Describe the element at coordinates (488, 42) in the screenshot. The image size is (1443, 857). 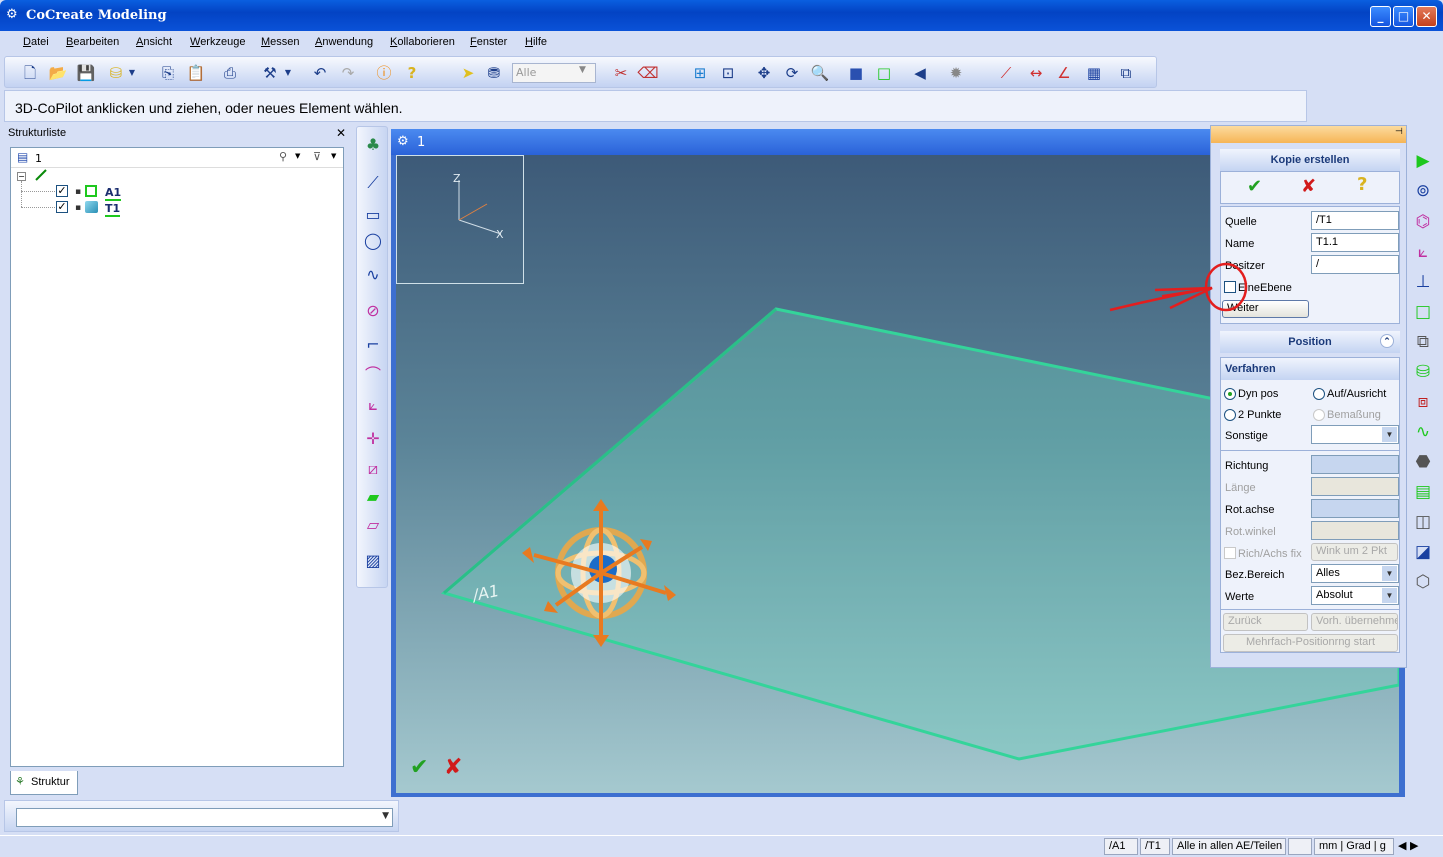
I see `menu-fenster: Fenster` at that location.